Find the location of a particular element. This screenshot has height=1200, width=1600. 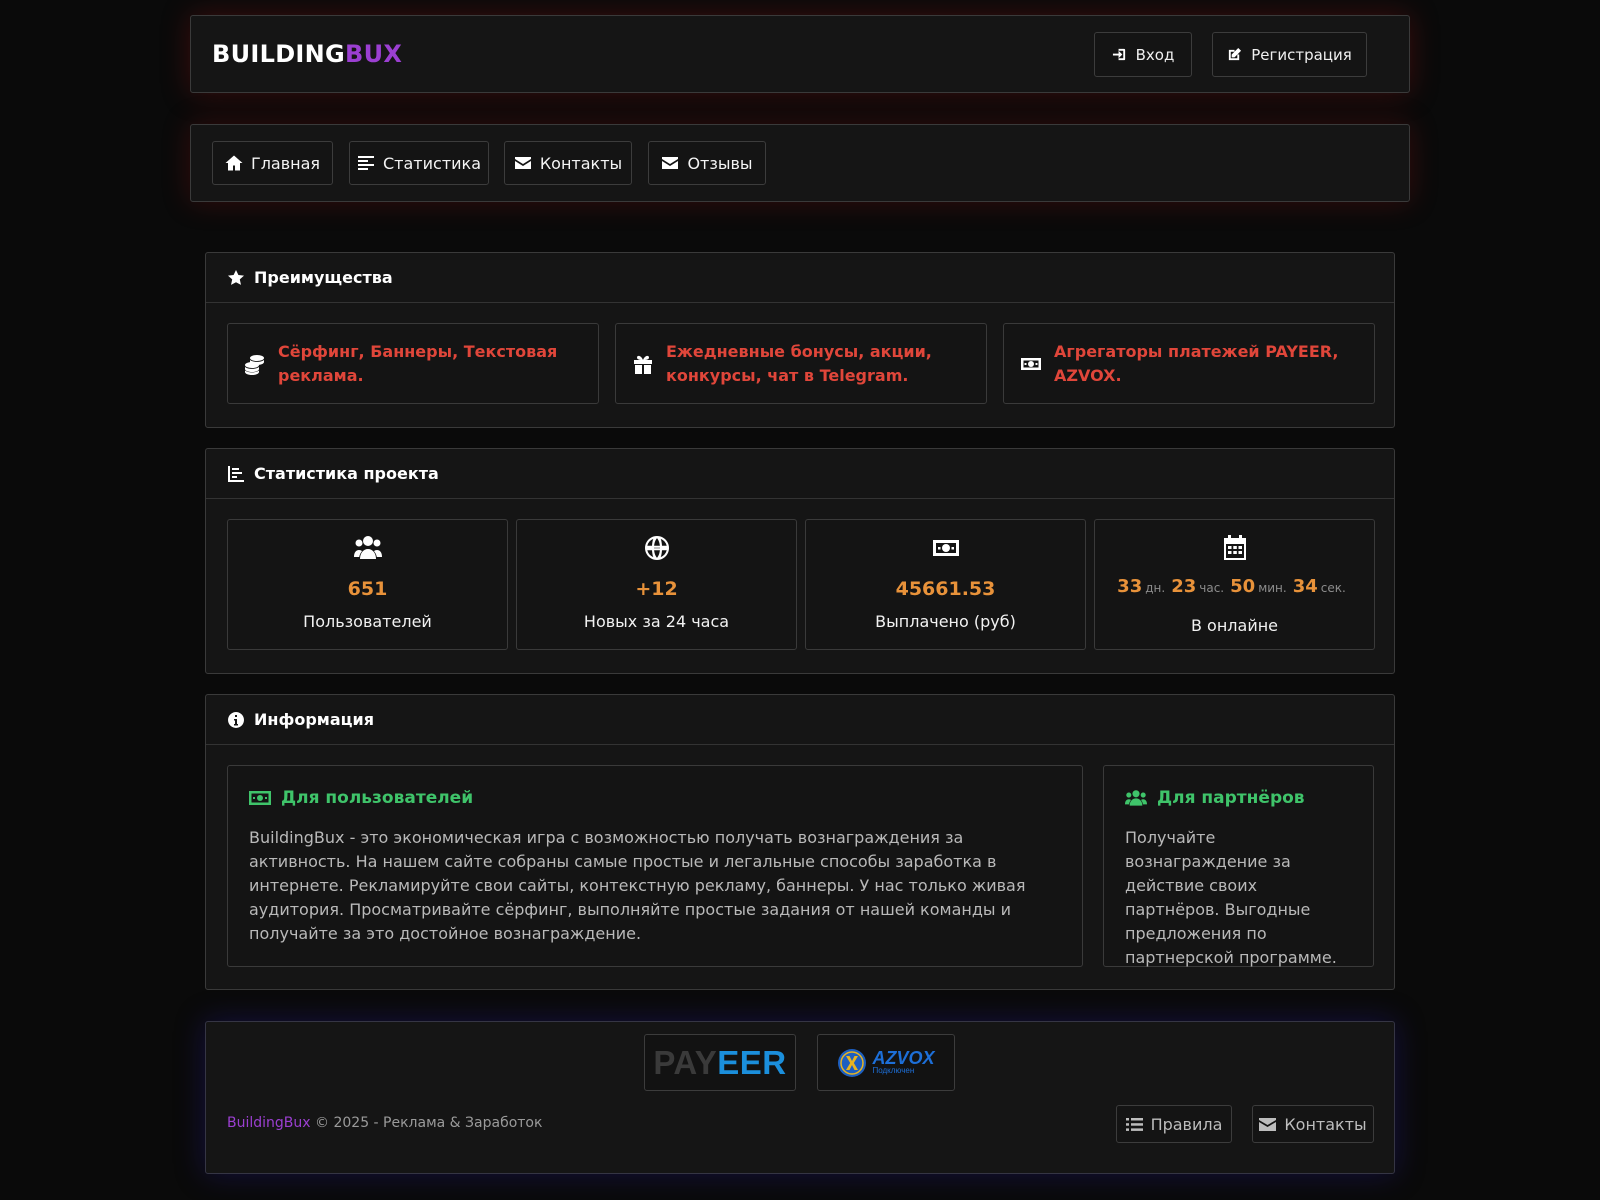

advantage-text: Агрегаторы платежей PAYEER, AZVOX. is located at coordinates (1196, 363).